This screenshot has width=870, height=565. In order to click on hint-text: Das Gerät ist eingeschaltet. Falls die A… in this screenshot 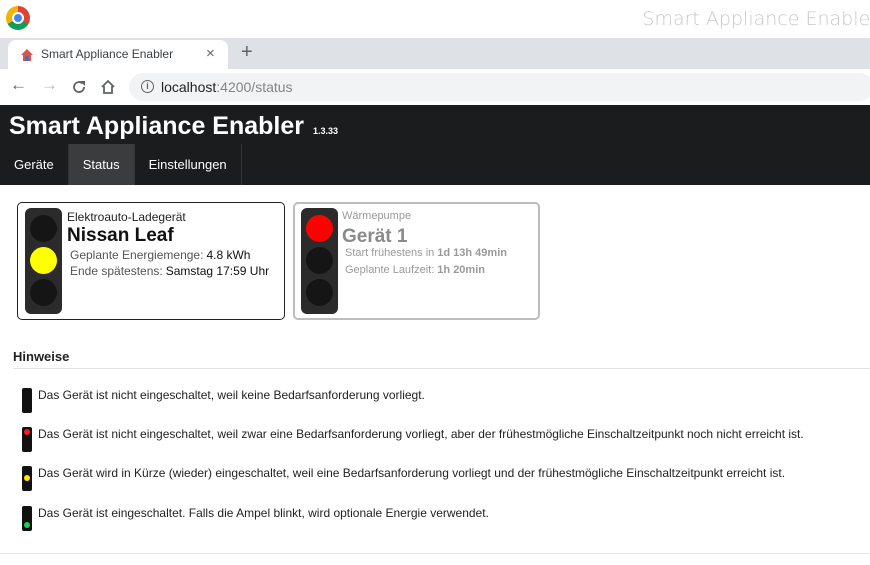, I will do `click(263, 513)`.